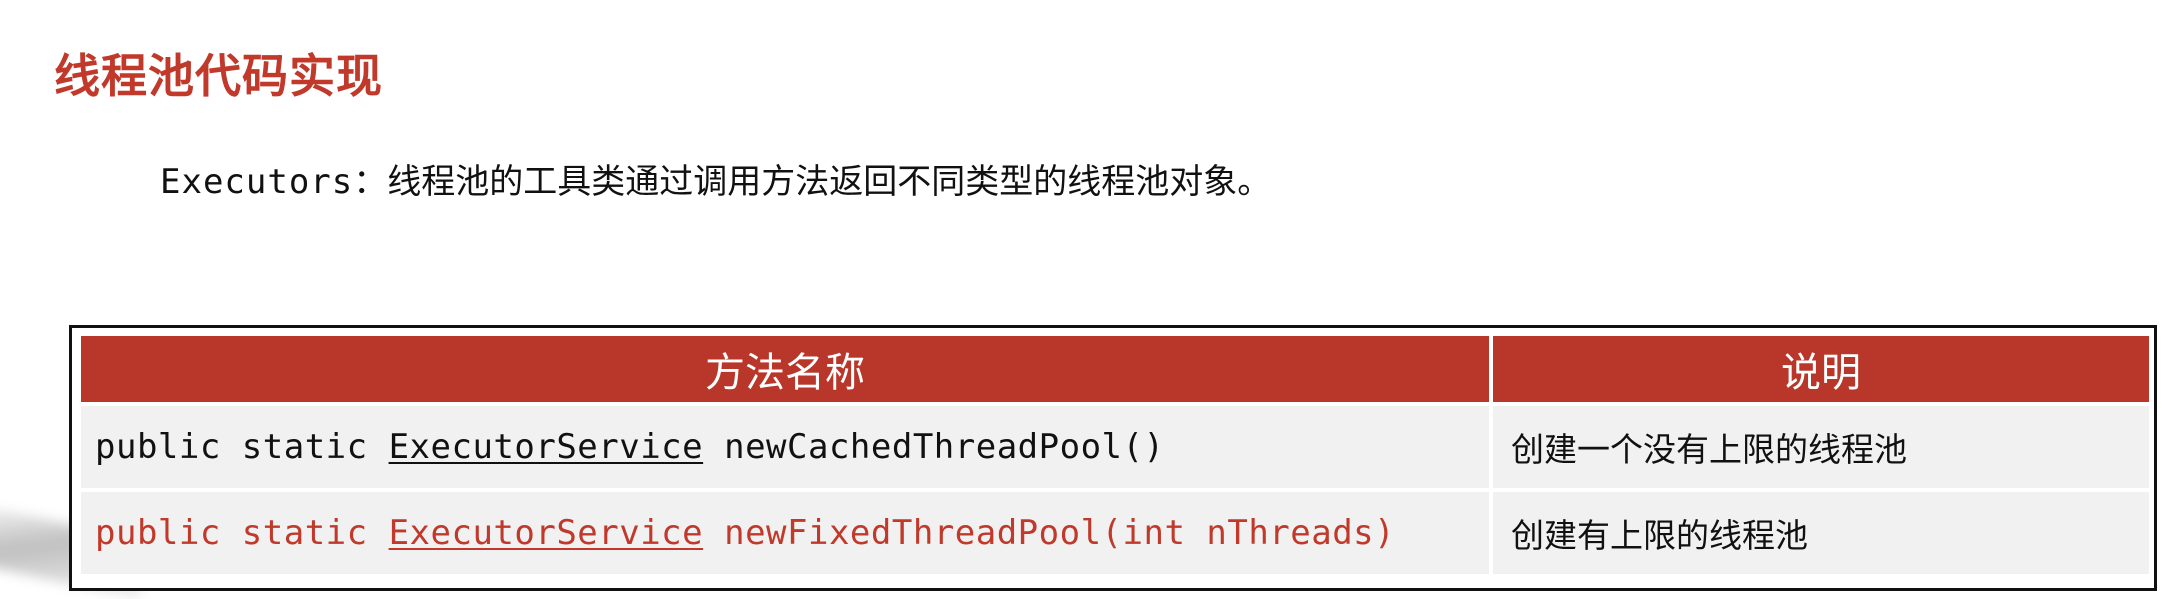 The image size is (2175, 599). Describe the element at coordinates (829, 182) in the screenshot. I see `intro-description: 线程池的工具类通过调用方法返回不同类型的线程池对象。` at that location.